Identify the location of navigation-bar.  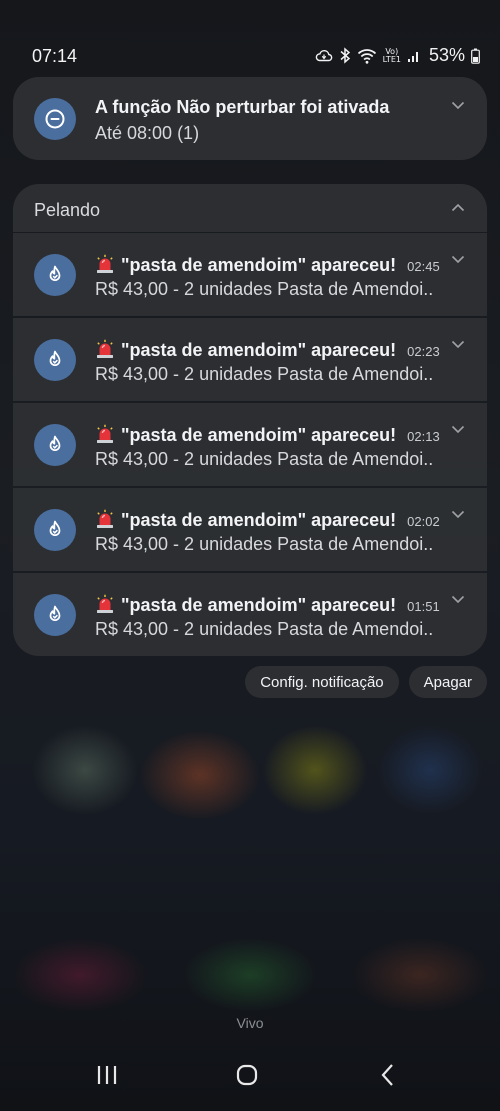
(250, 1078).